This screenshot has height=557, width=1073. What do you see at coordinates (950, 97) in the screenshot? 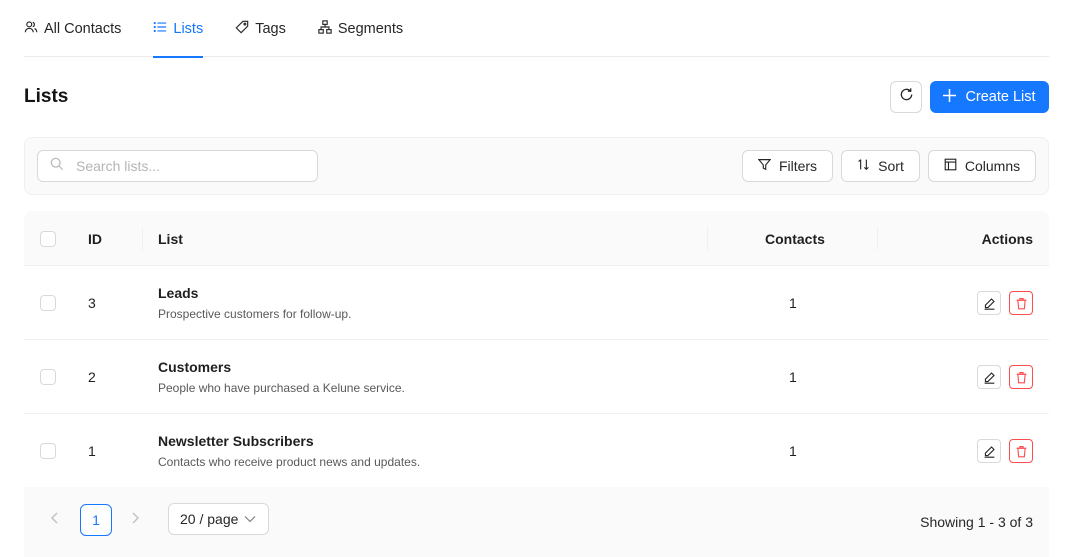
I see `plus-icon` at bounding box center [950, 97].